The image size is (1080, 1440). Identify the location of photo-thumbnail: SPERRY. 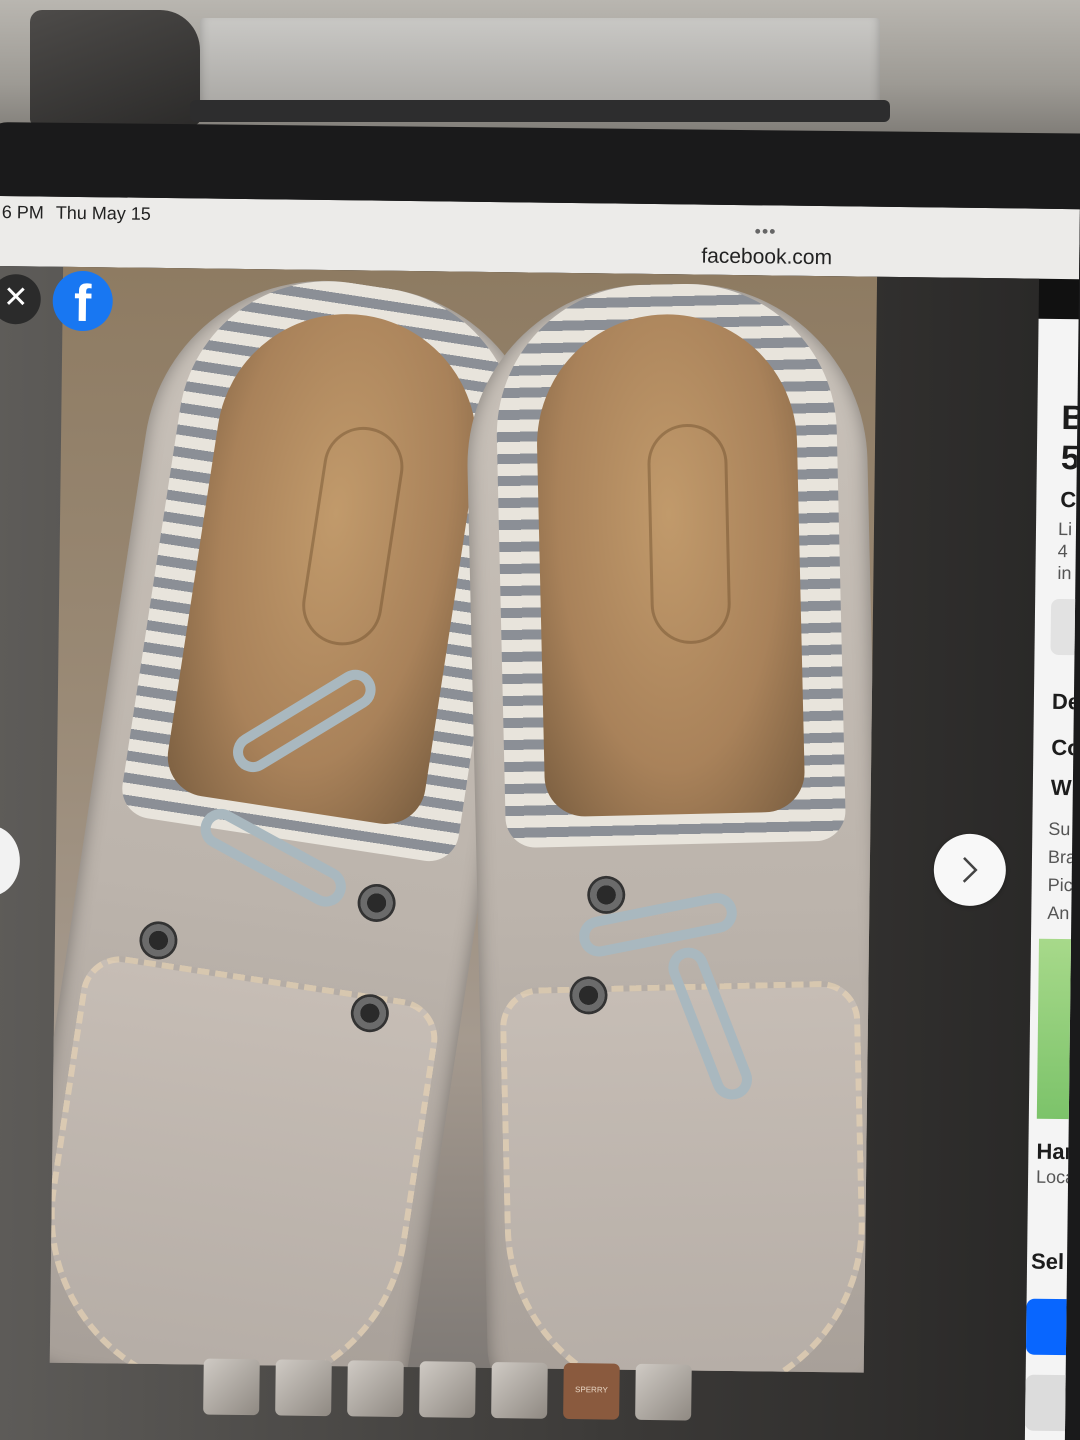
(591, 1391).